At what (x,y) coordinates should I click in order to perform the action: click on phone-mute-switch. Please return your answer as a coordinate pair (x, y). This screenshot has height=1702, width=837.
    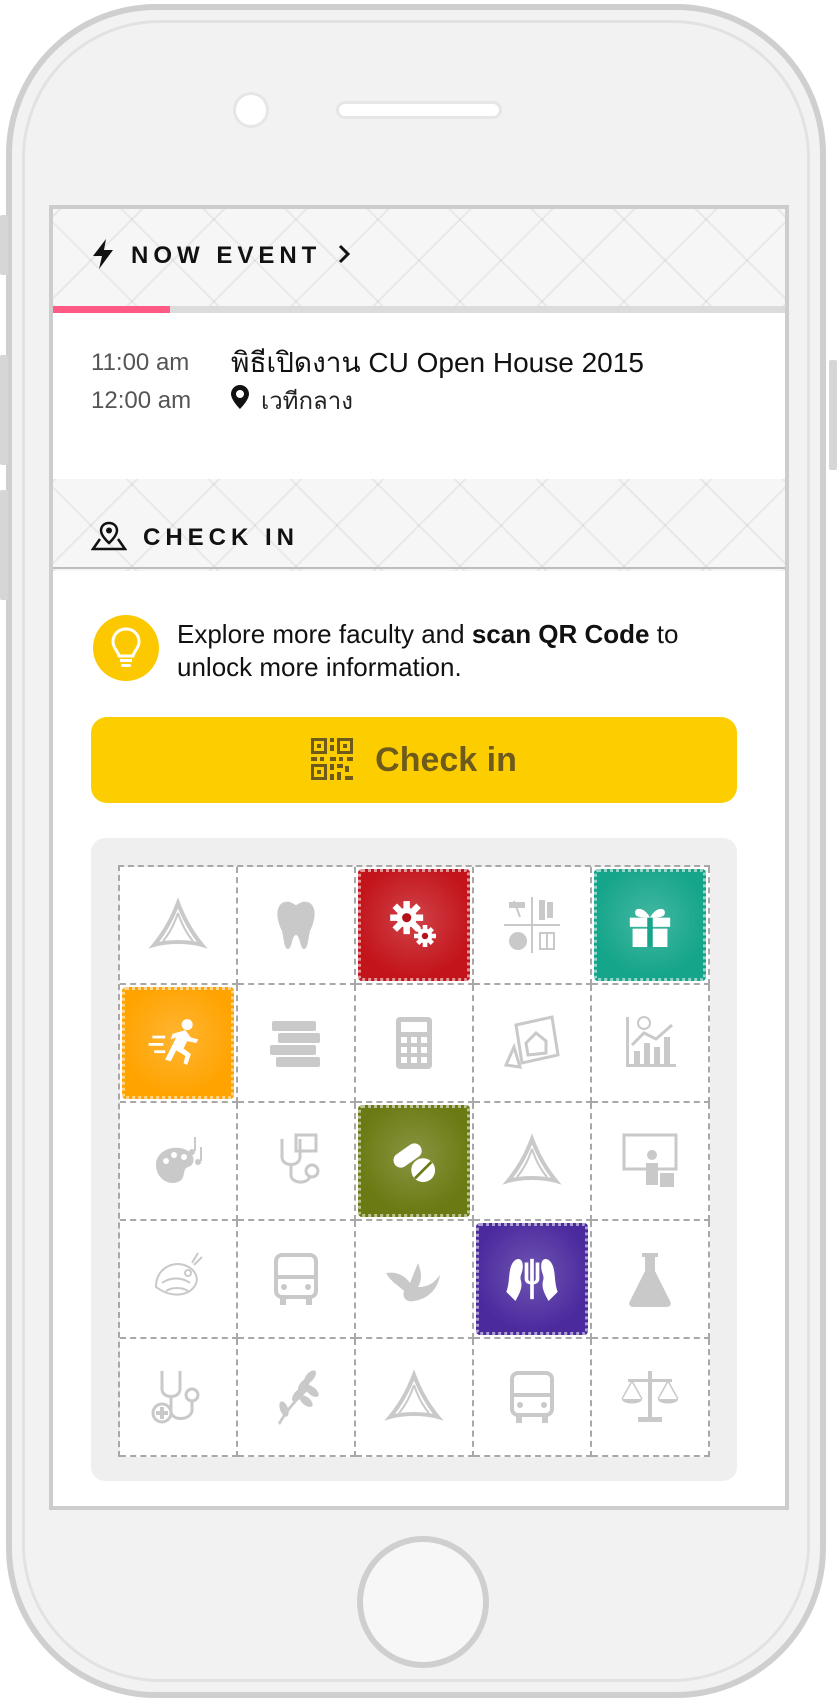
    Looking at the image, I should click on (4, 245).